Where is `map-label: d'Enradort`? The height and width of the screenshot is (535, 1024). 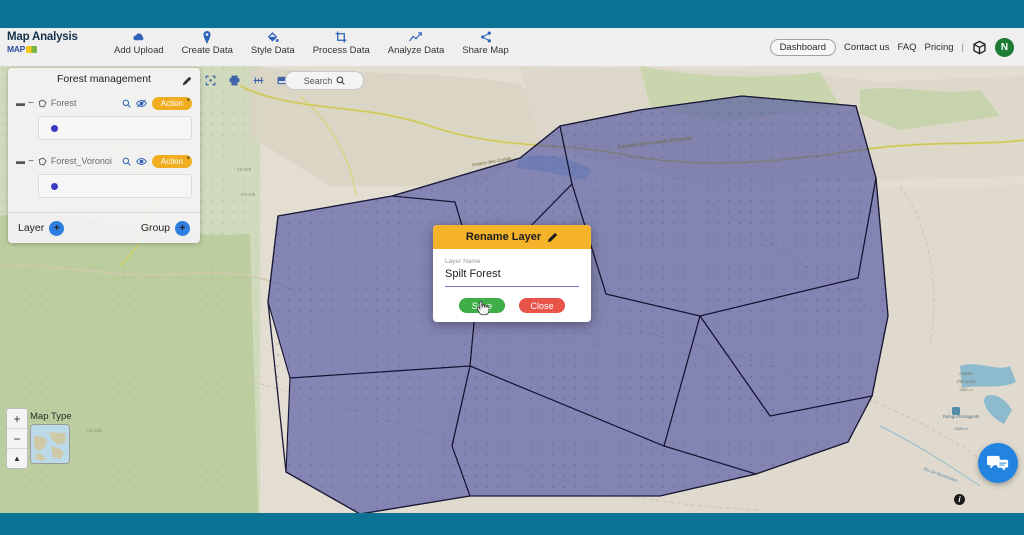 map-label: d'Enradort is located at coordinates (966, 381).